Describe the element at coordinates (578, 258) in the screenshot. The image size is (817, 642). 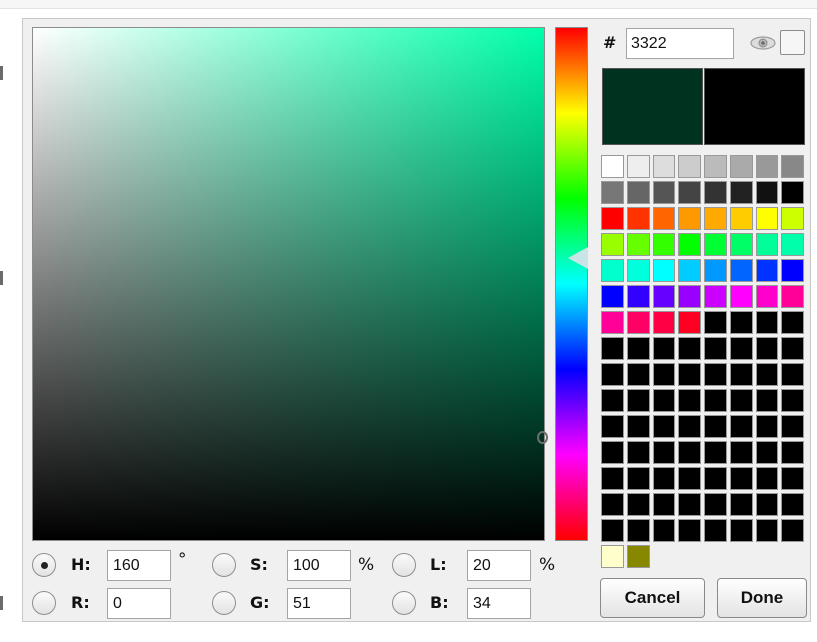
I see `hue-slider-handle` at that location.